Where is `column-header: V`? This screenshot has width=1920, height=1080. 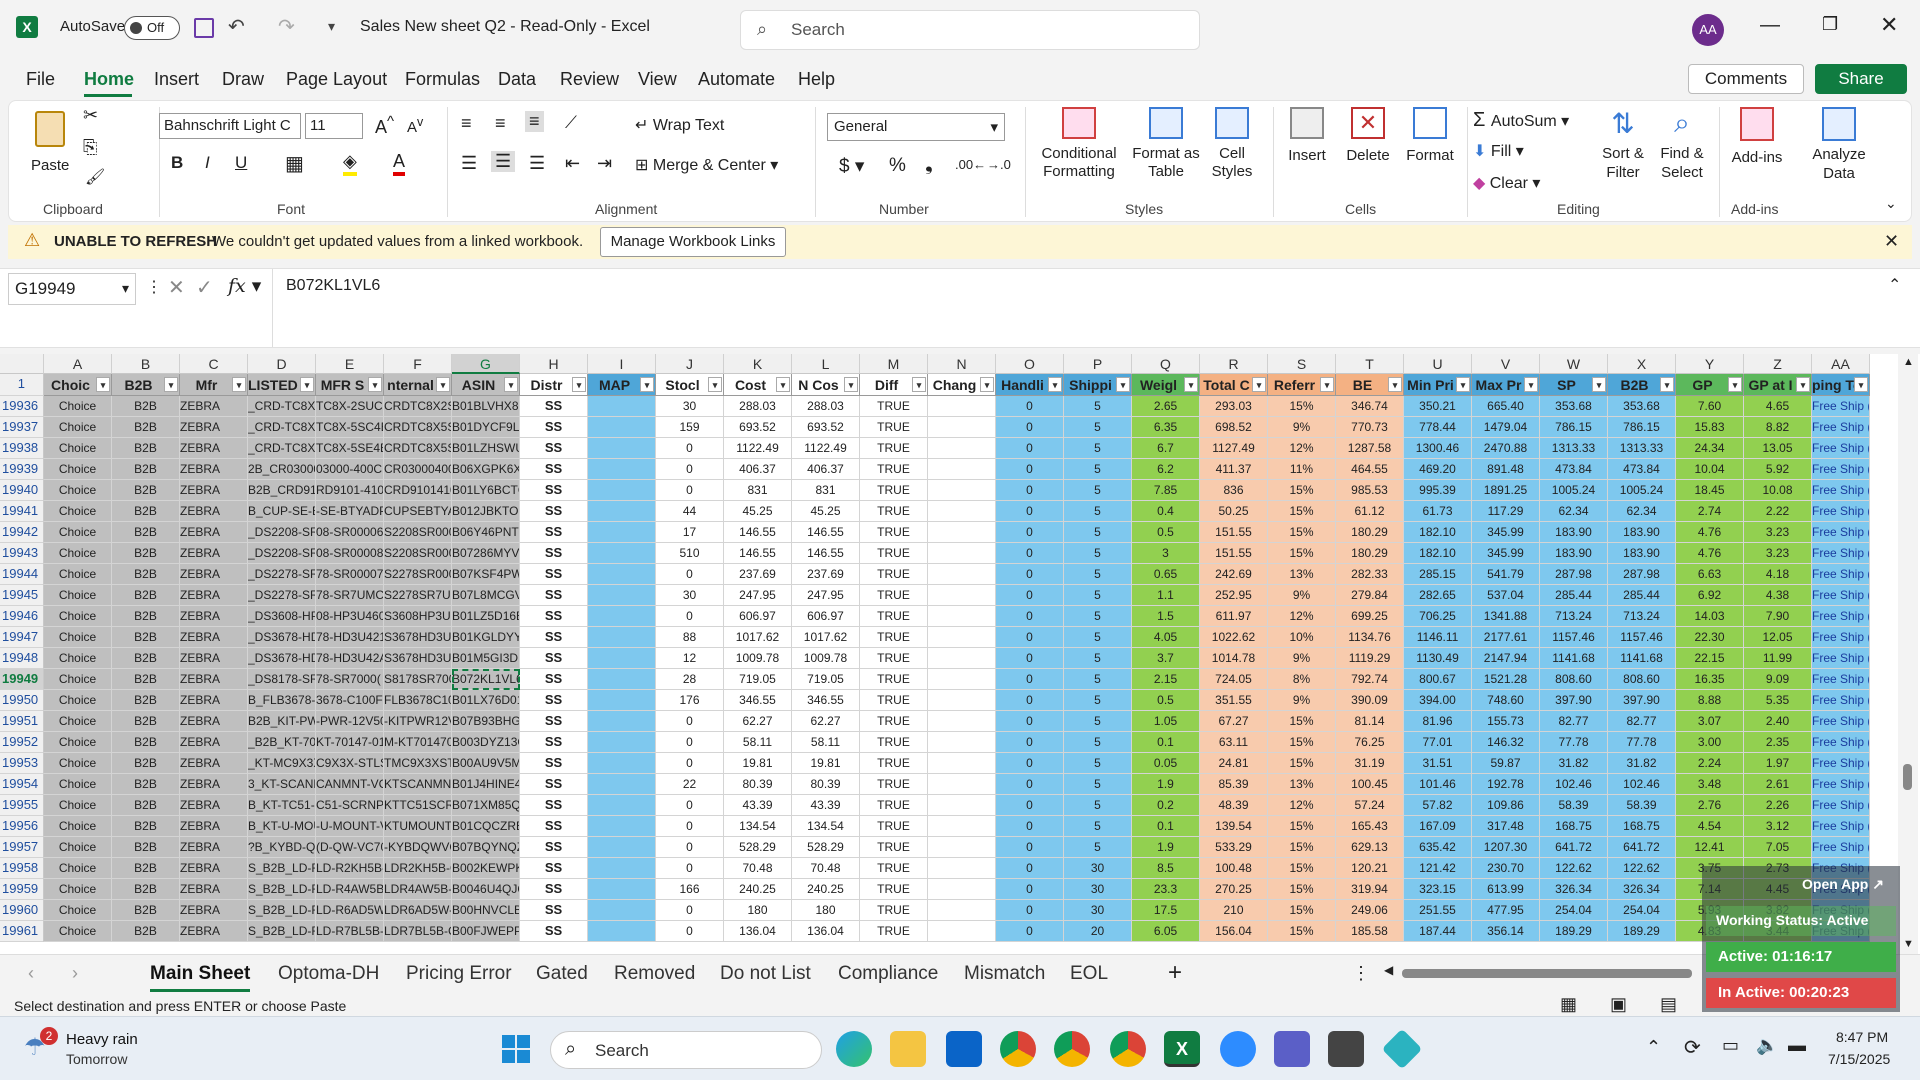
column-header: V is located at coordinates (1506, 364).